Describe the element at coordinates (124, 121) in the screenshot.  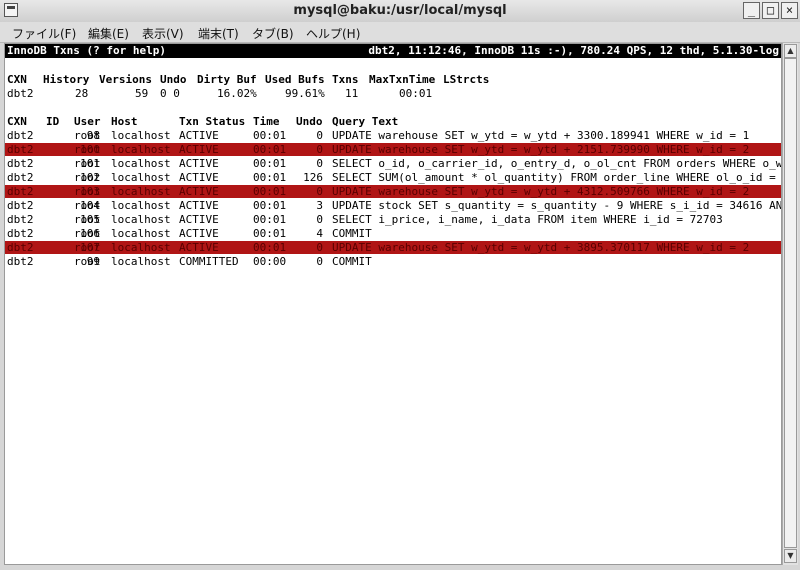
I see `txn-header-host: Host` at that location.